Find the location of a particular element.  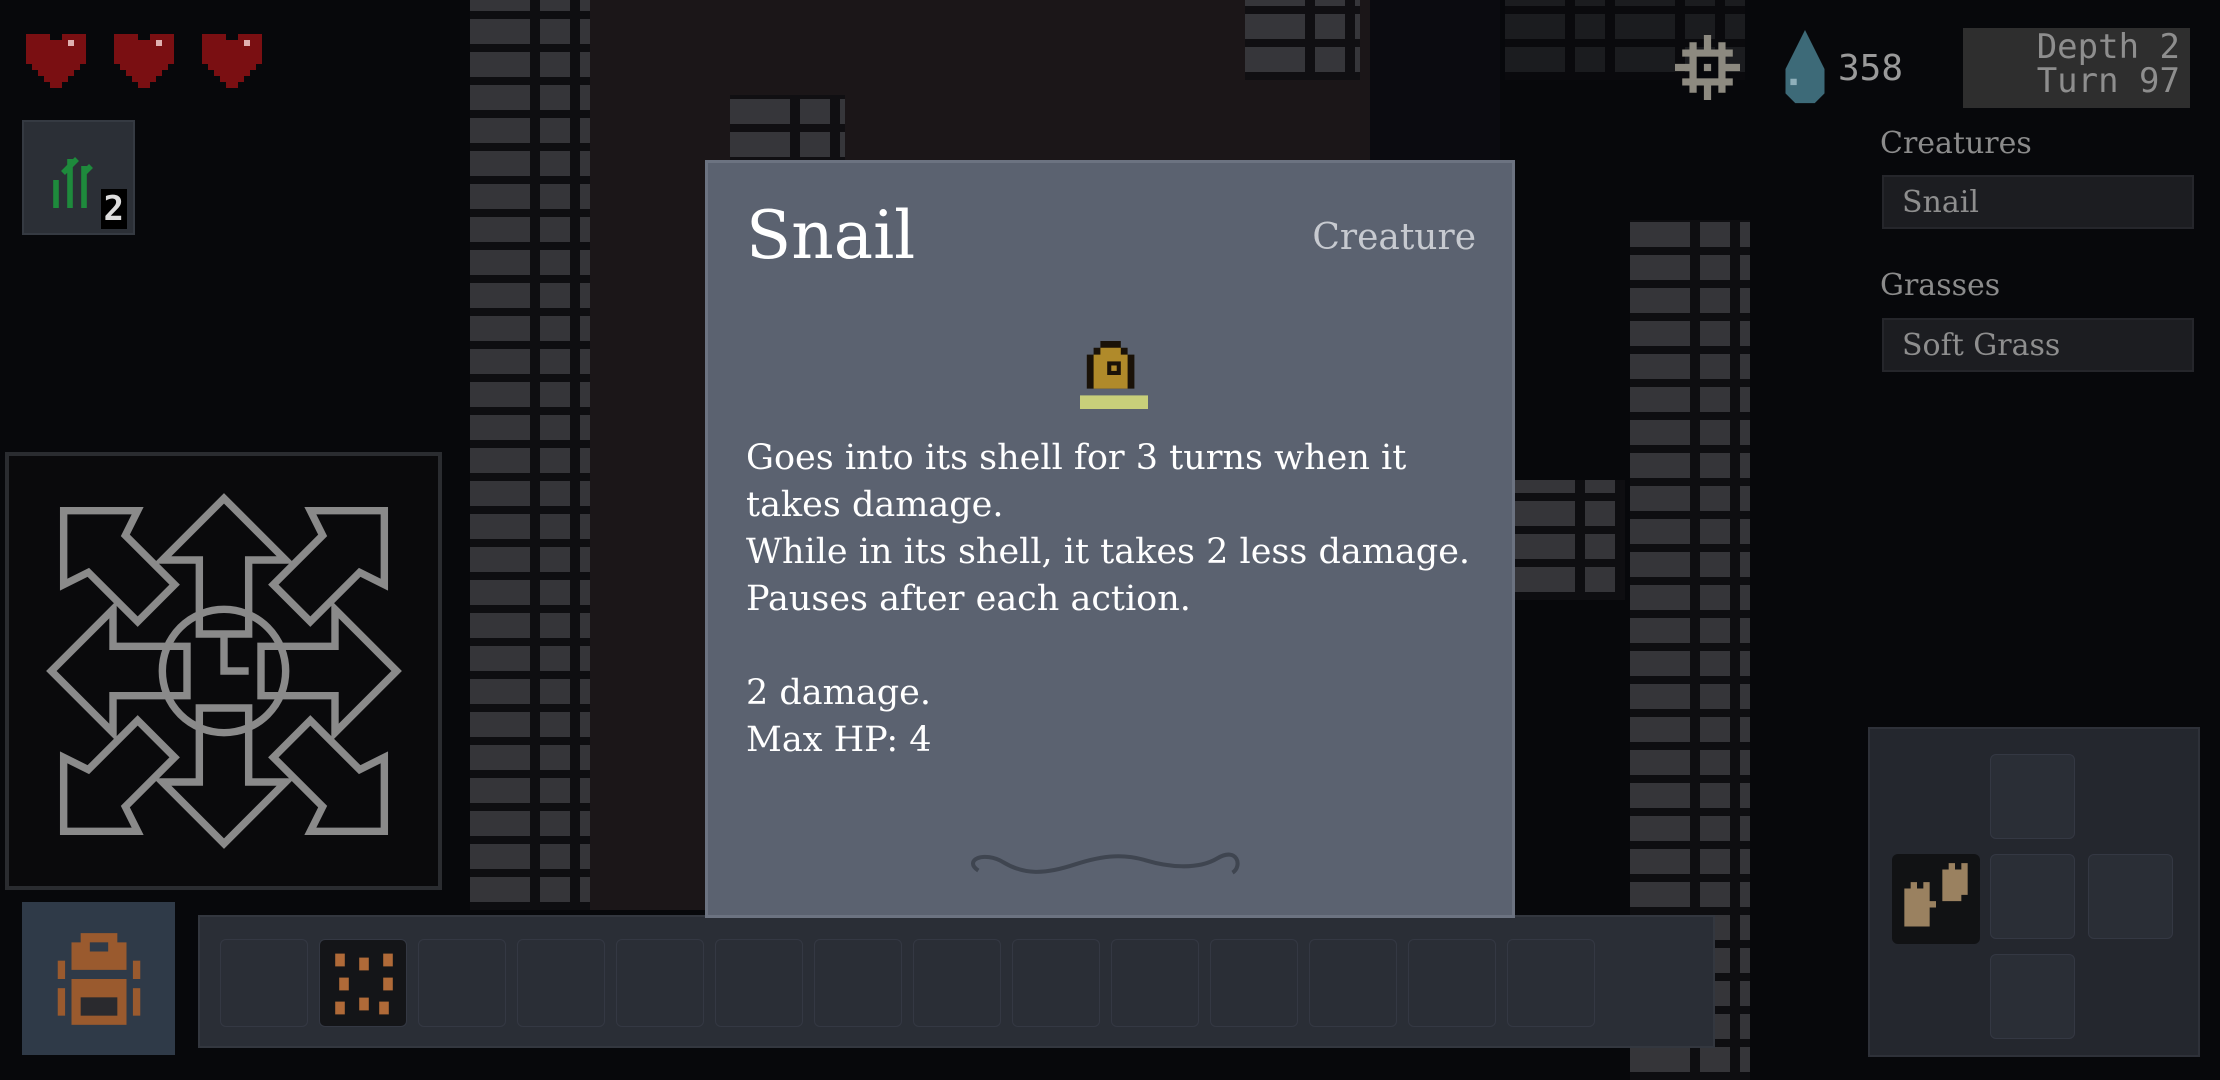

turn-label: Turn 97 is located at coordinates (2108, 81).